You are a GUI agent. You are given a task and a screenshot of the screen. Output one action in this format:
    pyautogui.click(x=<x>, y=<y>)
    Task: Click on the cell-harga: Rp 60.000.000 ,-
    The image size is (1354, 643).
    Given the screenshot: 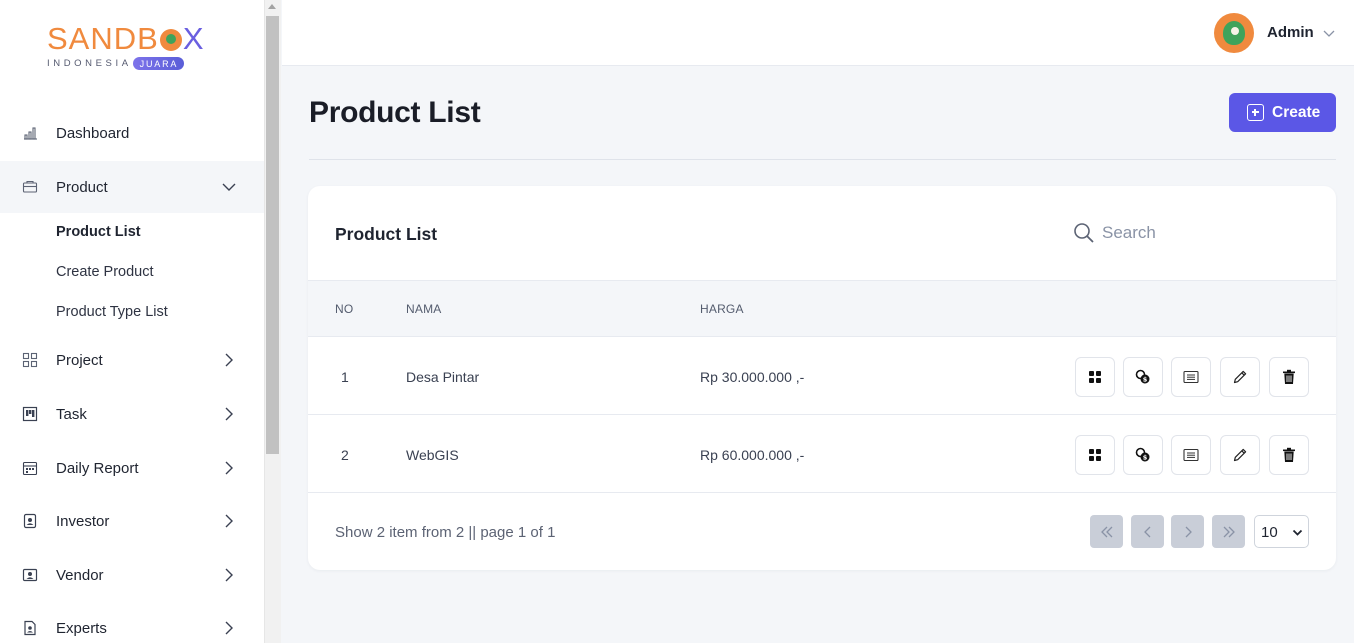 What is the action you would take?
    pyautogui.click(x=752, y=455)
    